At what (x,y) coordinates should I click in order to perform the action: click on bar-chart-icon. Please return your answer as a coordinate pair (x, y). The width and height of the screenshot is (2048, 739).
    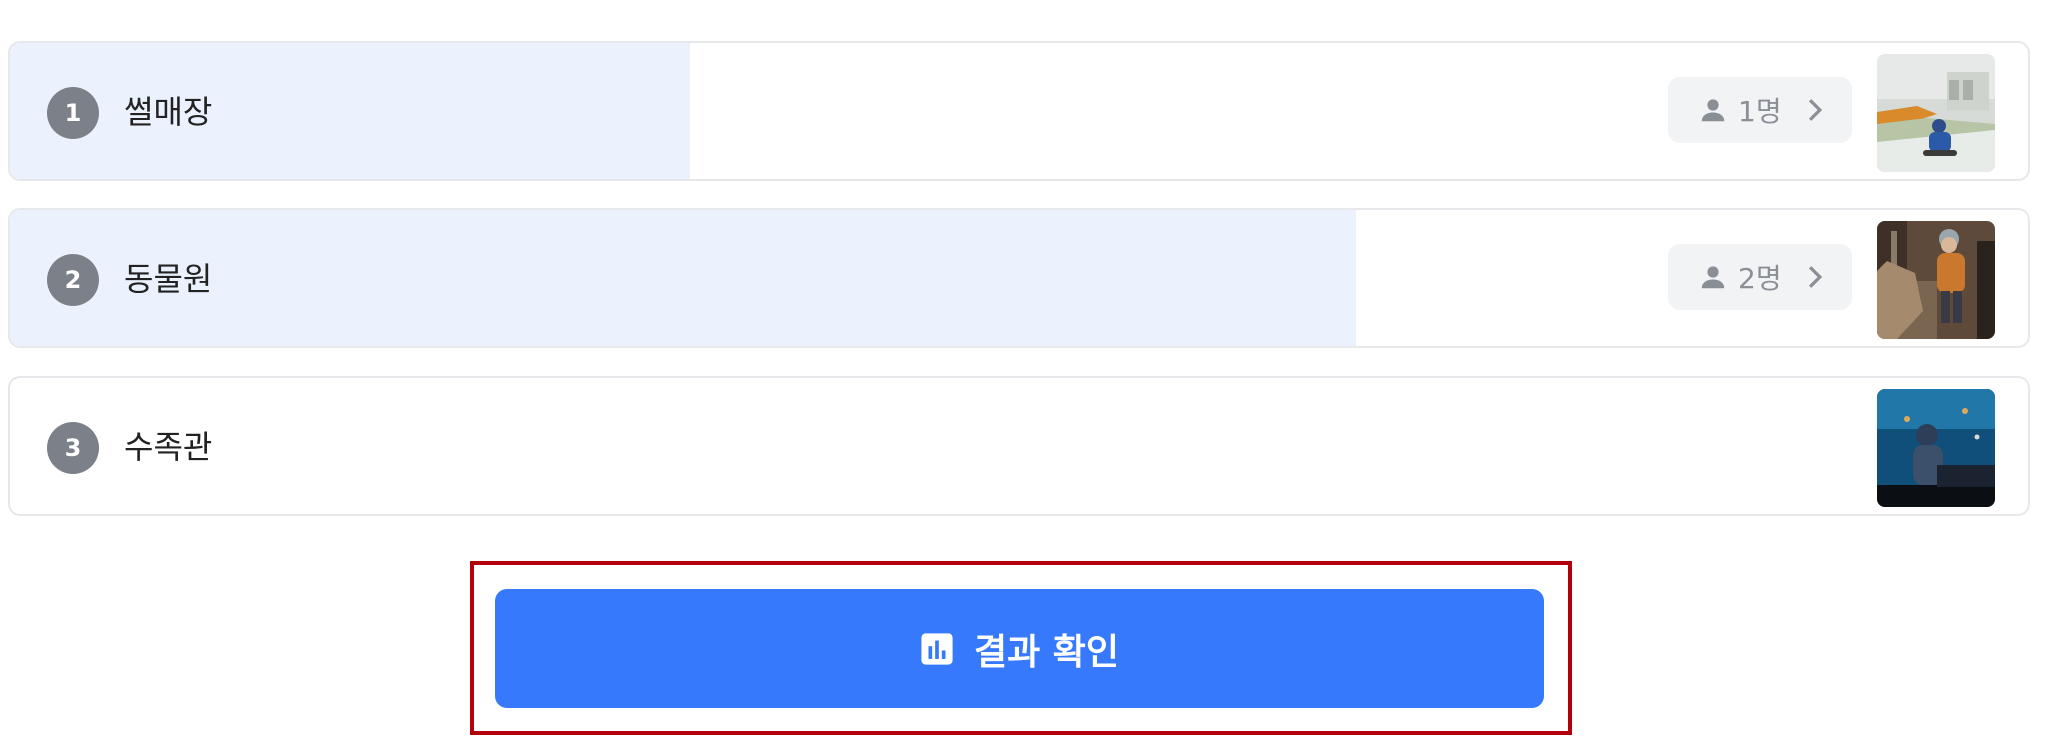
    Looking at the image, I should click on (937, 648).